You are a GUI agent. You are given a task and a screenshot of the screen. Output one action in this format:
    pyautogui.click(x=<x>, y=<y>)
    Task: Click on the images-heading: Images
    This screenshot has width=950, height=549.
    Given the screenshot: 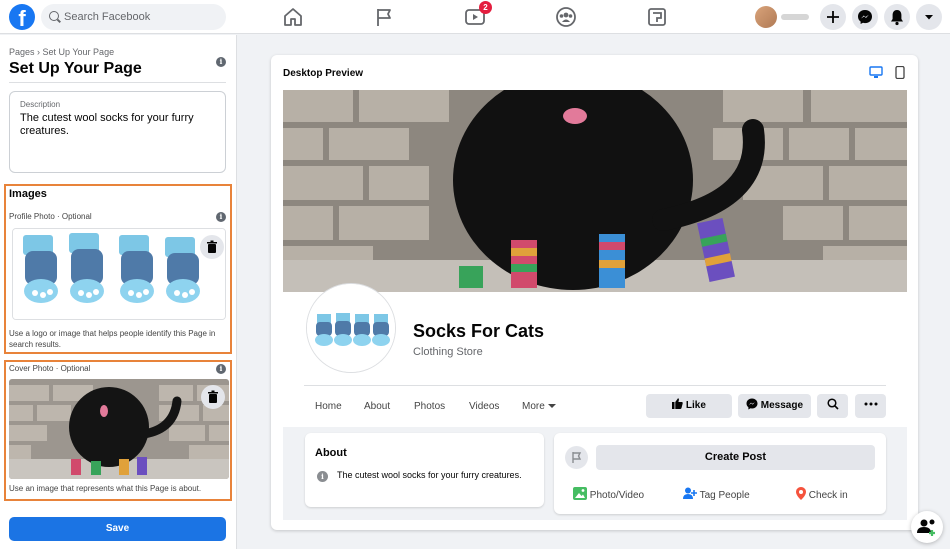 What is the action you would take?
    pyautogui.click(x=28, y=194)
    